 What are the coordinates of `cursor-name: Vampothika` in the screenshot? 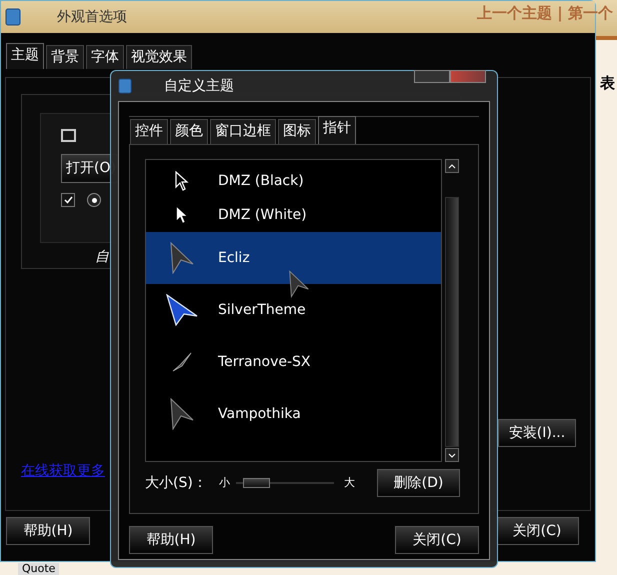 It's located at (259, 414).